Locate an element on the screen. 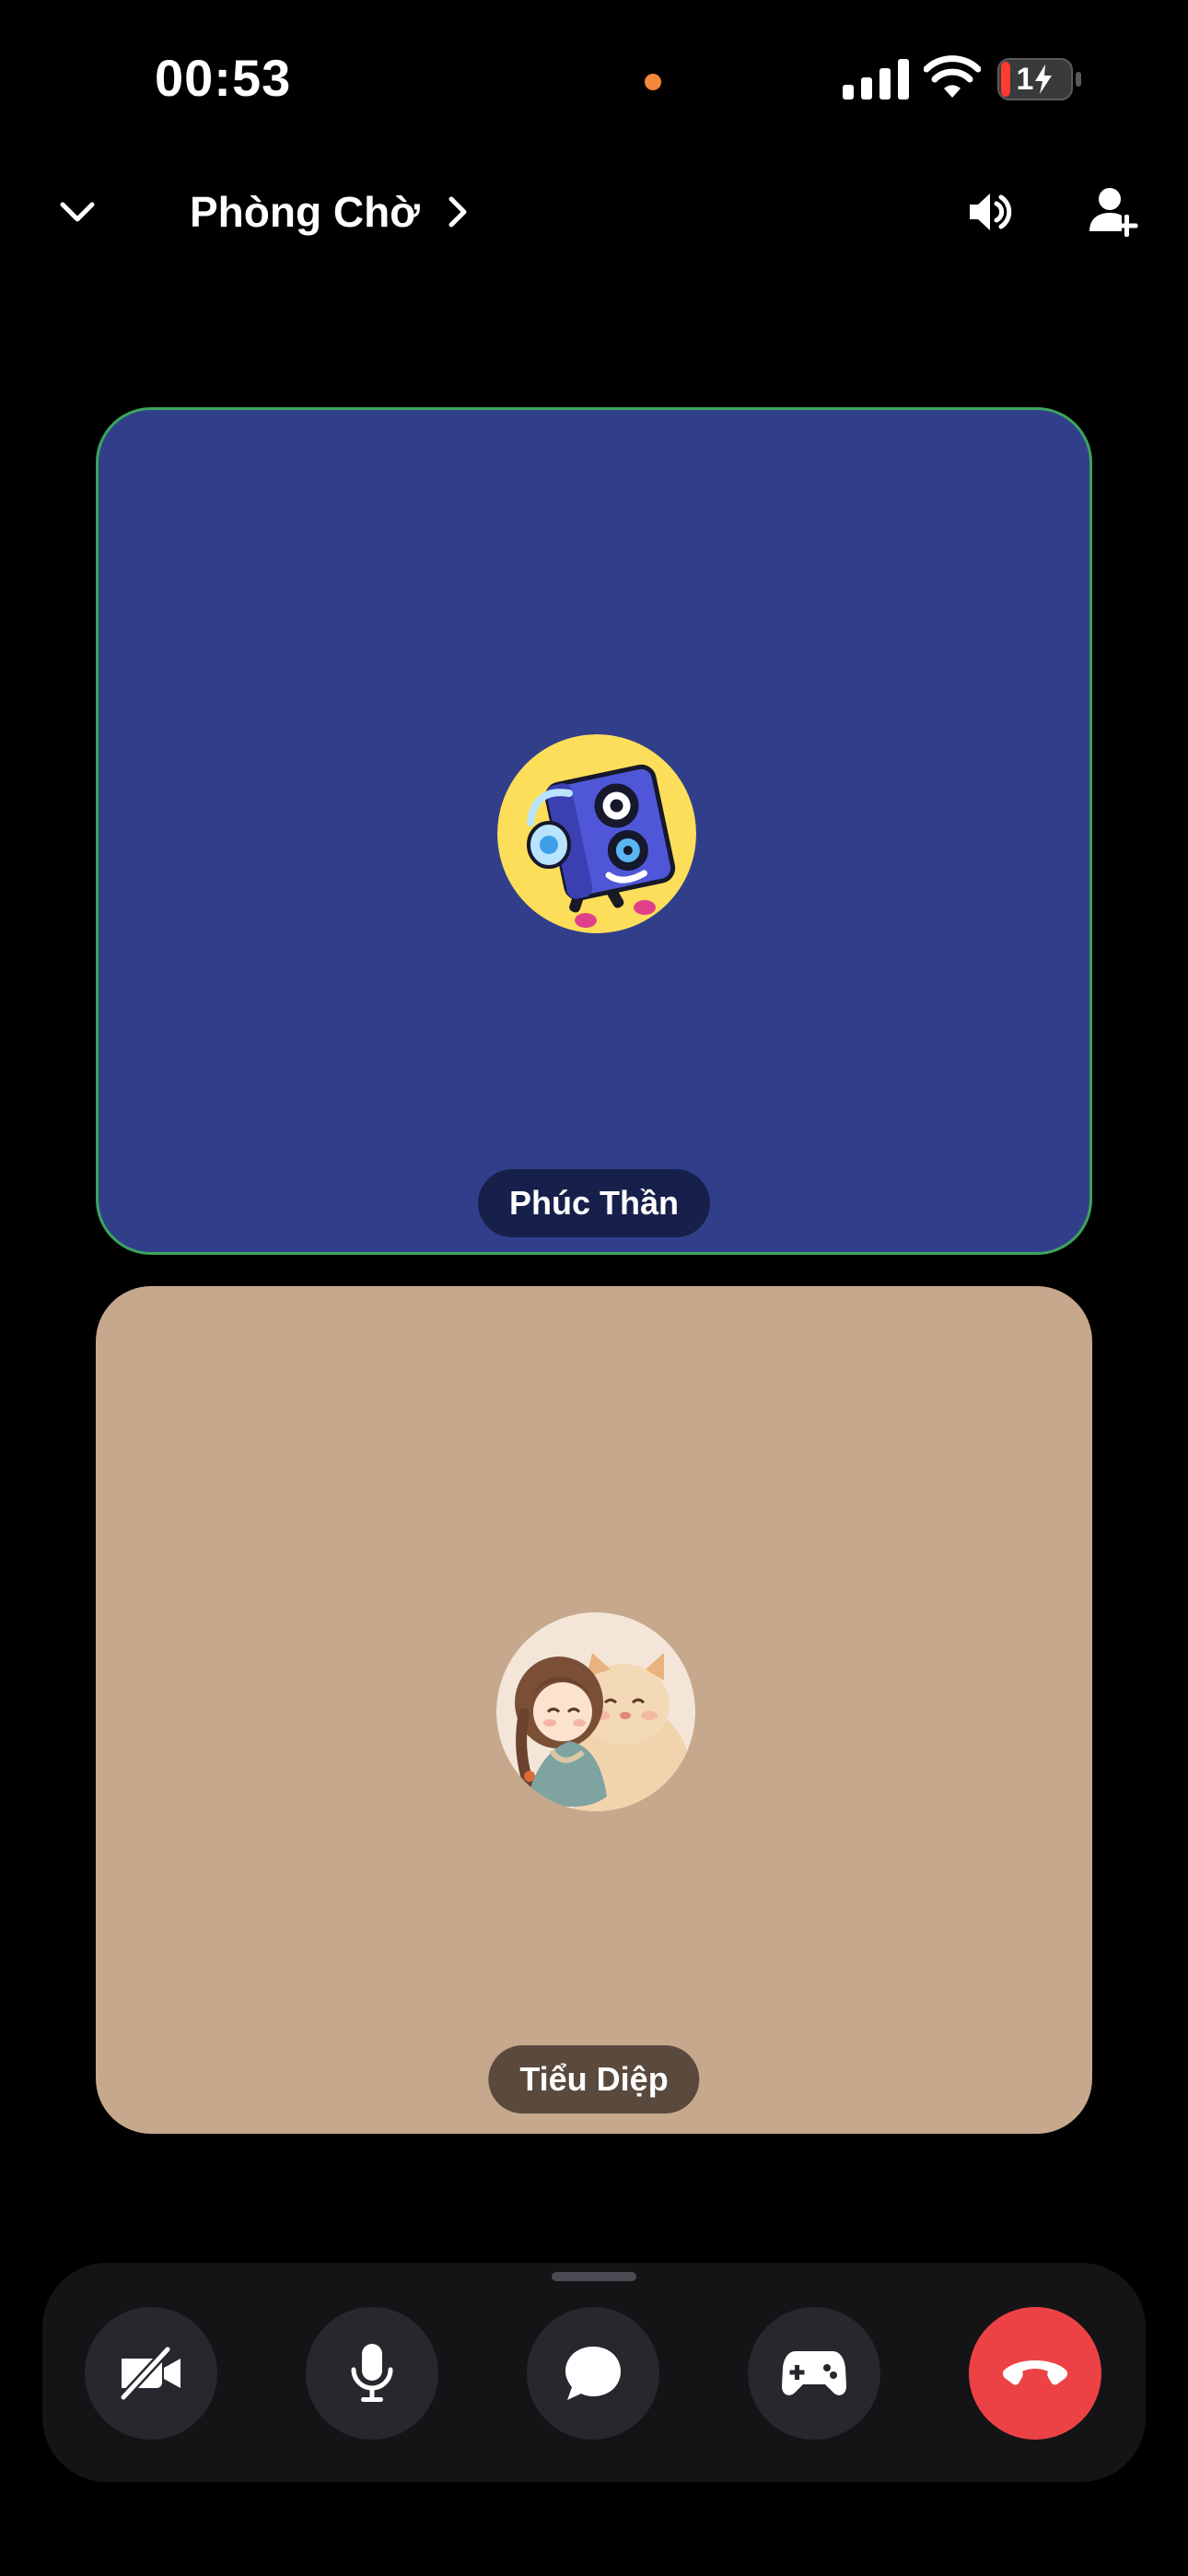 Image resolution: width=1188 pixels, height=2576 pixels. audio-output-button is located at coordinates (989, 212).